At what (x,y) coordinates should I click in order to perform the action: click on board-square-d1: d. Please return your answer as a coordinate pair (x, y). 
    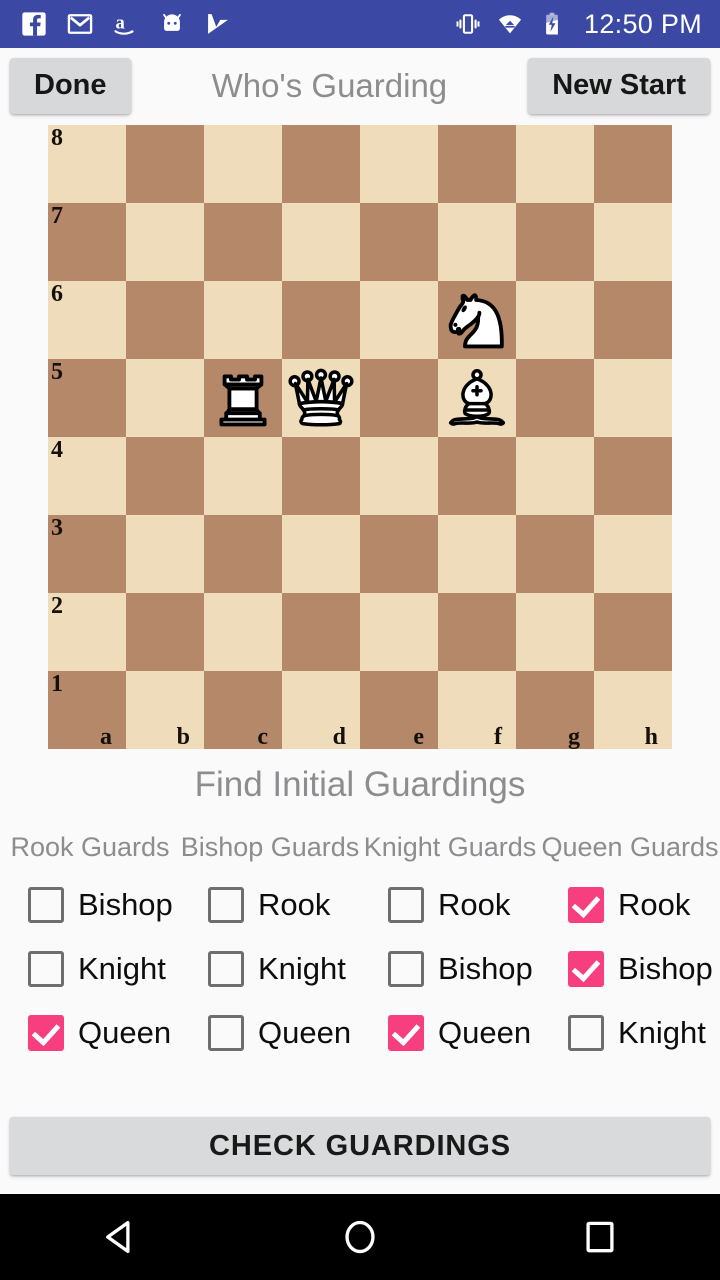
    Looking at the image, I should click on (321, 710).